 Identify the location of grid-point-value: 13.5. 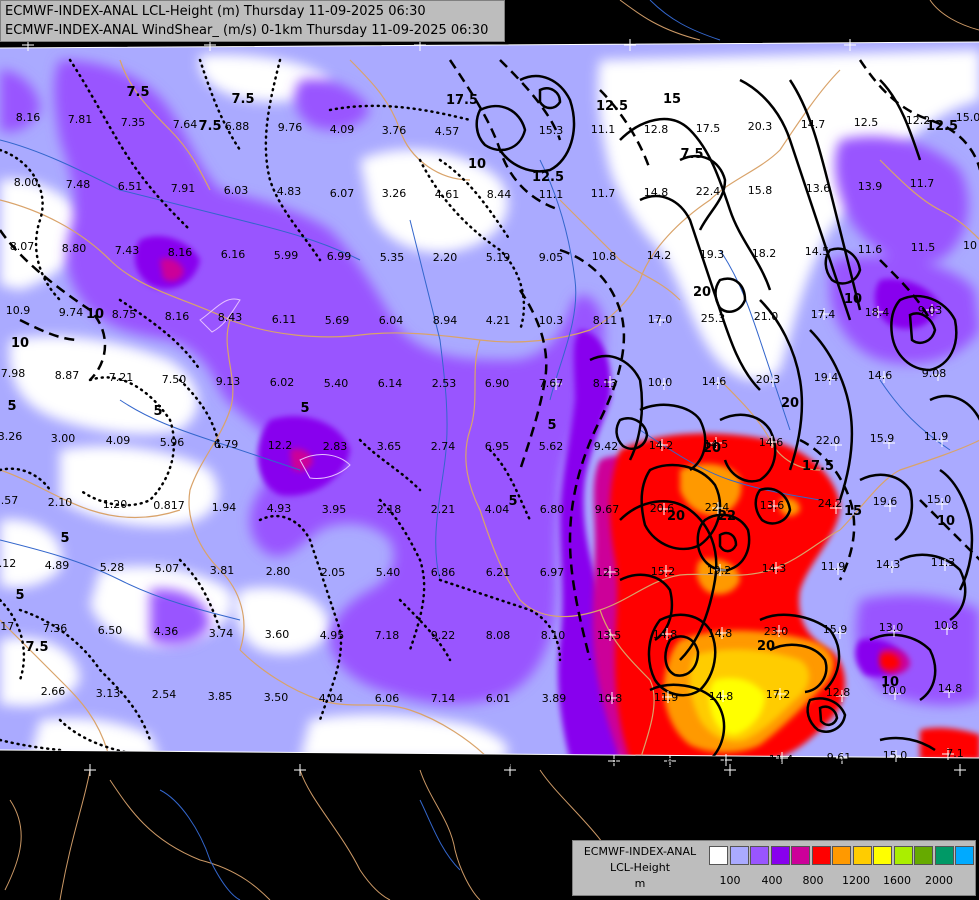
(609, 635).